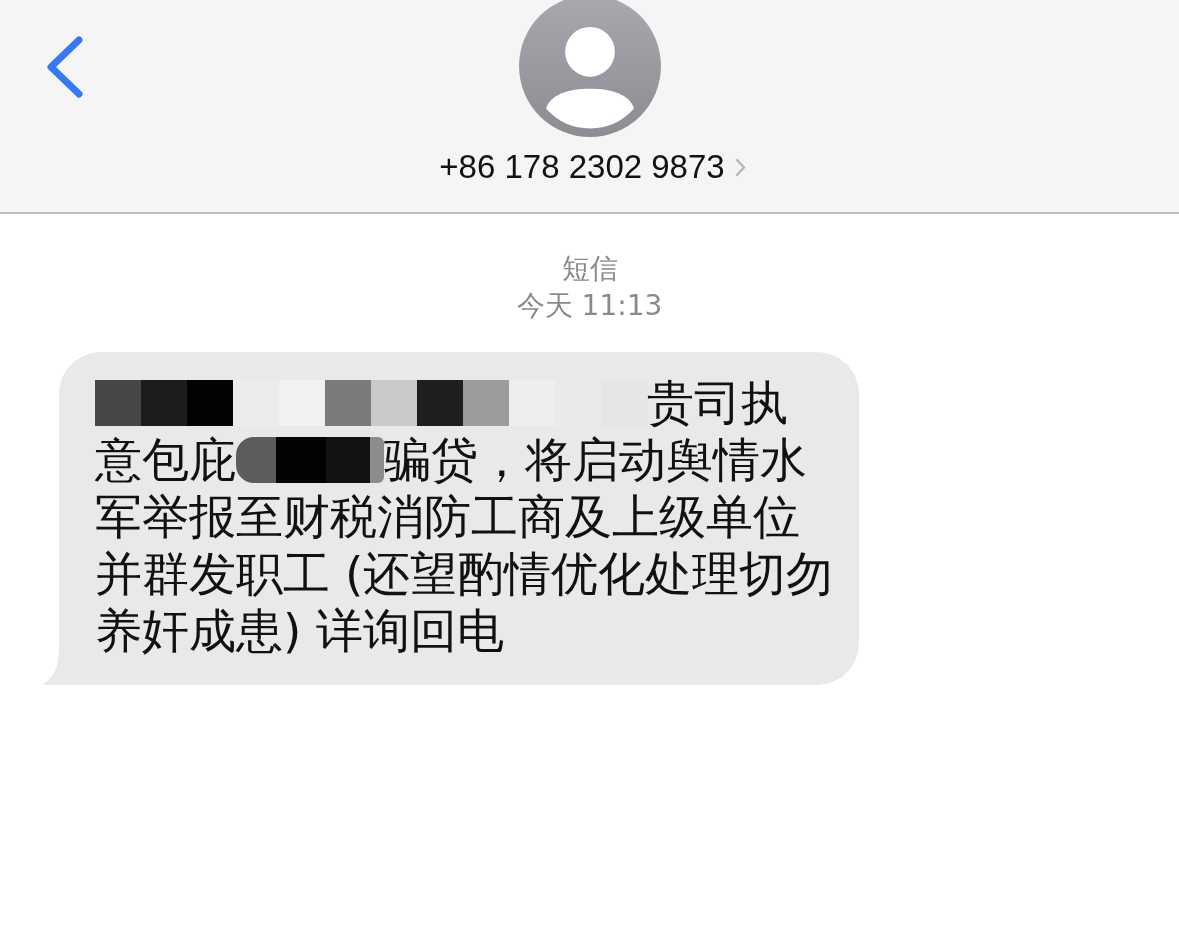 The width and height of the screenshot is (1179, 942). I want to click on message-text: 军举报至财税消防工商及上级单位, so click(447, 516).